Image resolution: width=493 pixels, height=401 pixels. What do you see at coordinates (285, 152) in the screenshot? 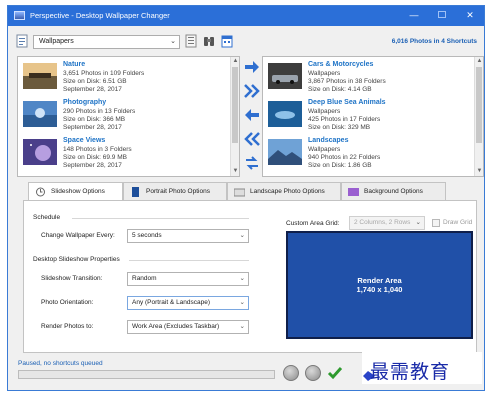
I see `landscapes-thumbnail` at bounding box center [285, 152].